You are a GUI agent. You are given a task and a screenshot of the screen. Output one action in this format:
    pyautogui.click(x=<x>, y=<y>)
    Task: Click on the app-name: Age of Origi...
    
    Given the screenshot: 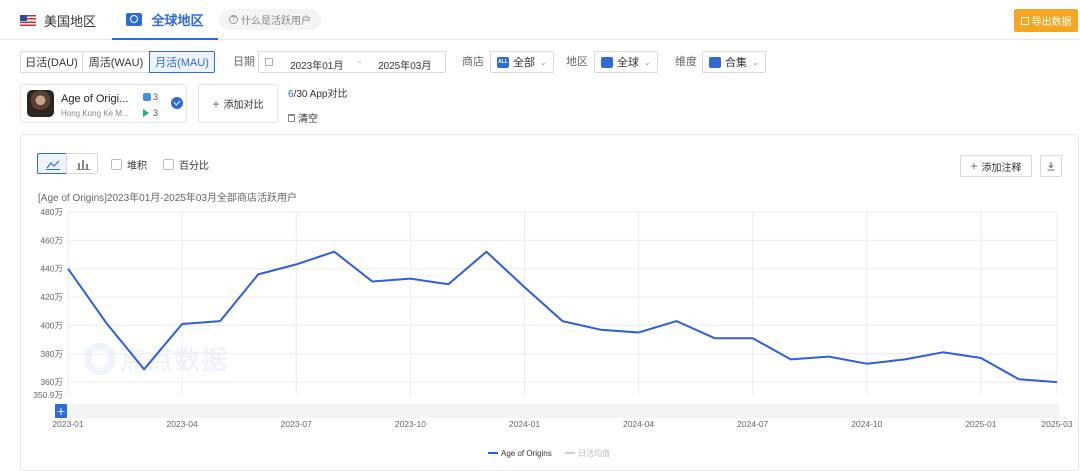 What is the action you would take?
    pyautogui.click(x=95, y=99)
    